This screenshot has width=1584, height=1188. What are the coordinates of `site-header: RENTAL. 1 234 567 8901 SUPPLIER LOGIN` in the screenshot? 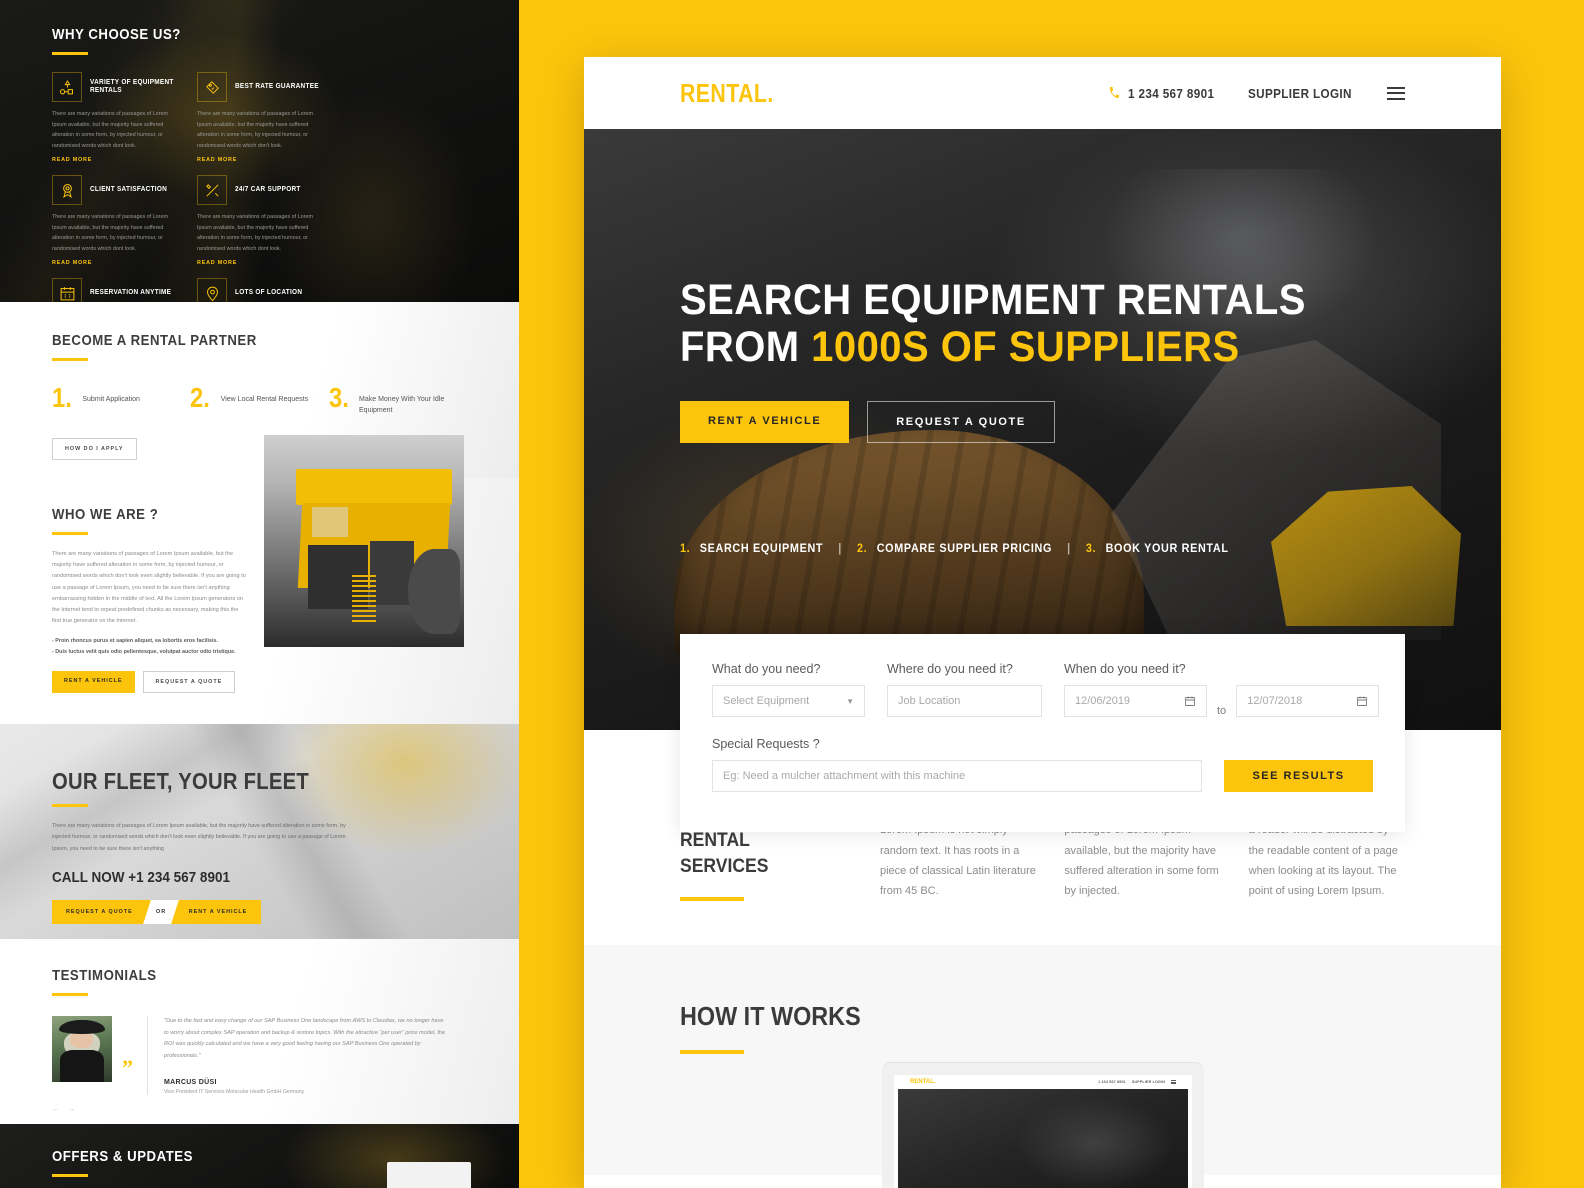 It's located at (1042, 93).